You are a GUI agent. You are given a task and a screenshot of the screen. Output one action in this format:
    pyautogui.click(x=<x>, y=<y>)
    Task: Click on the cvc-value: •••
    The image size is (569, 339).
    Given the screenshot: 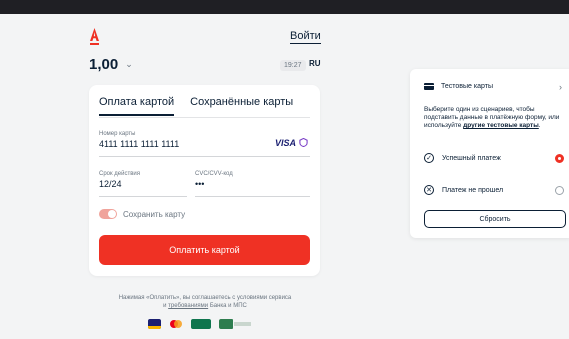 What is the action you would take?
    pyautogui.click(x=200, y=184)
    